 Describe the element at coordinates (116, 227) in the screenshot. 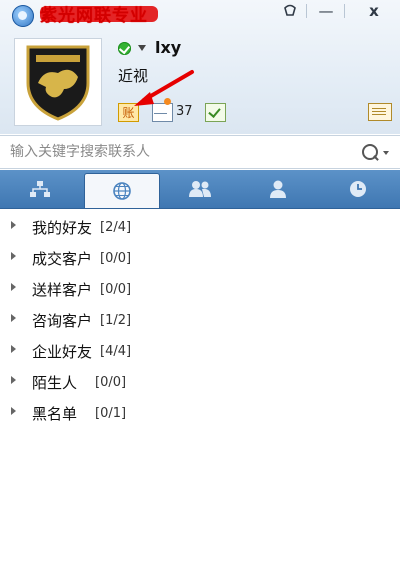

I see `group-count: [2/4]` at that location.